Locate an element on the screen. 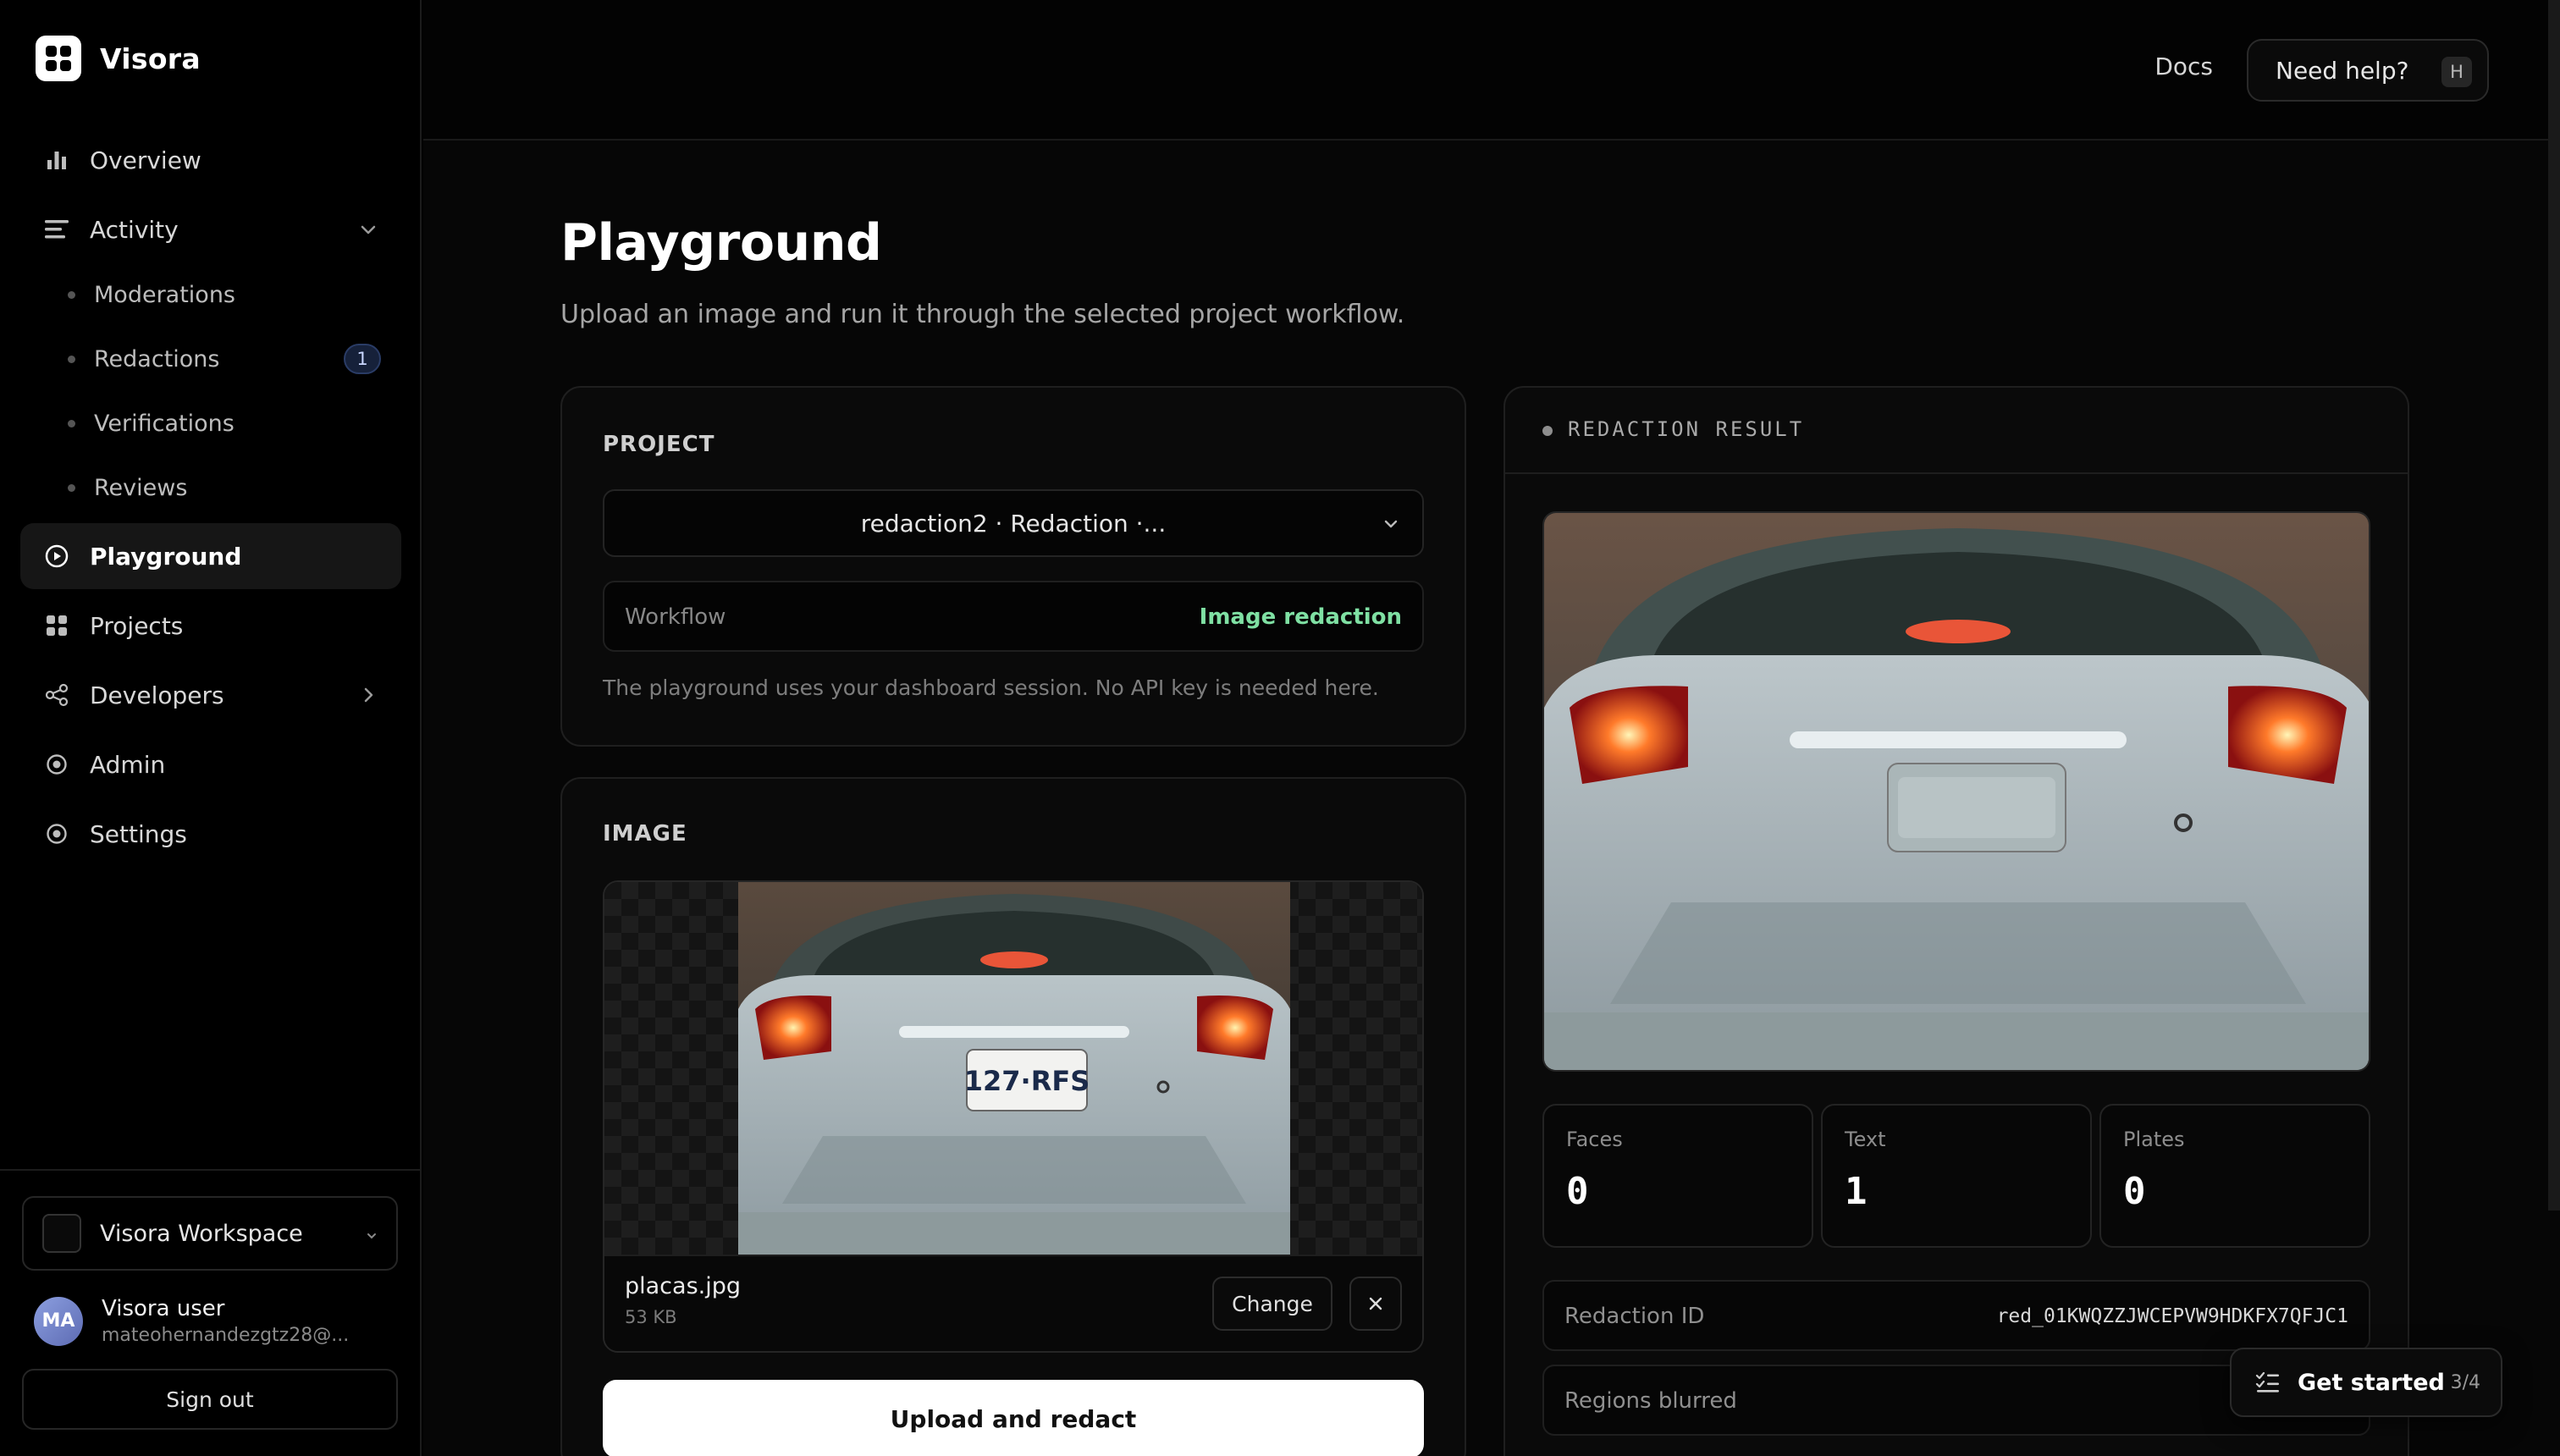 This screenshot has width=2560, height=1456. nav-sub-moderations: Moderations is located at coordinates (233, 294).